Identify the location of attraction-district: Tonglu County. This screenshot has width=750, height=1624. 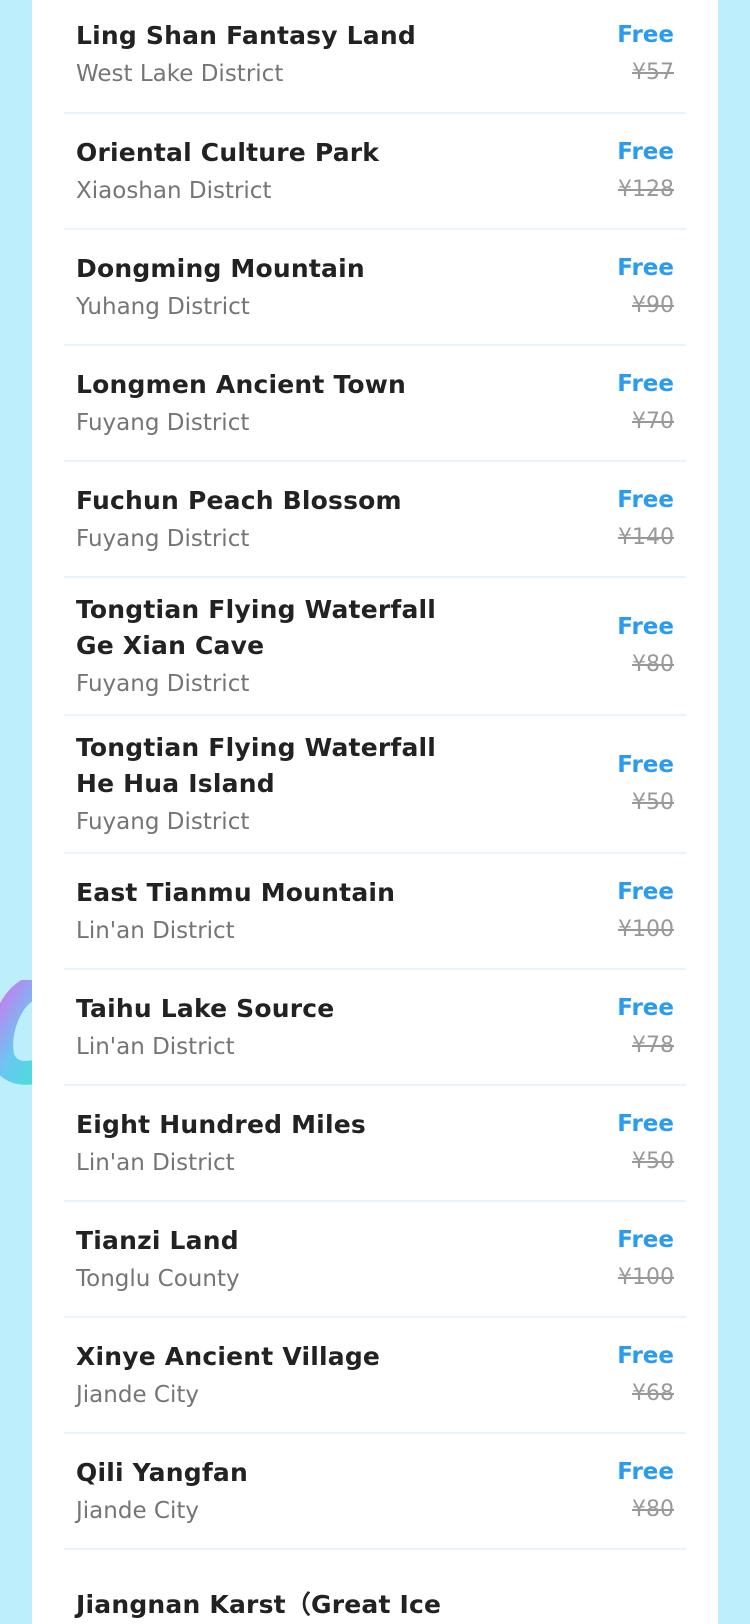
(158, 1279).